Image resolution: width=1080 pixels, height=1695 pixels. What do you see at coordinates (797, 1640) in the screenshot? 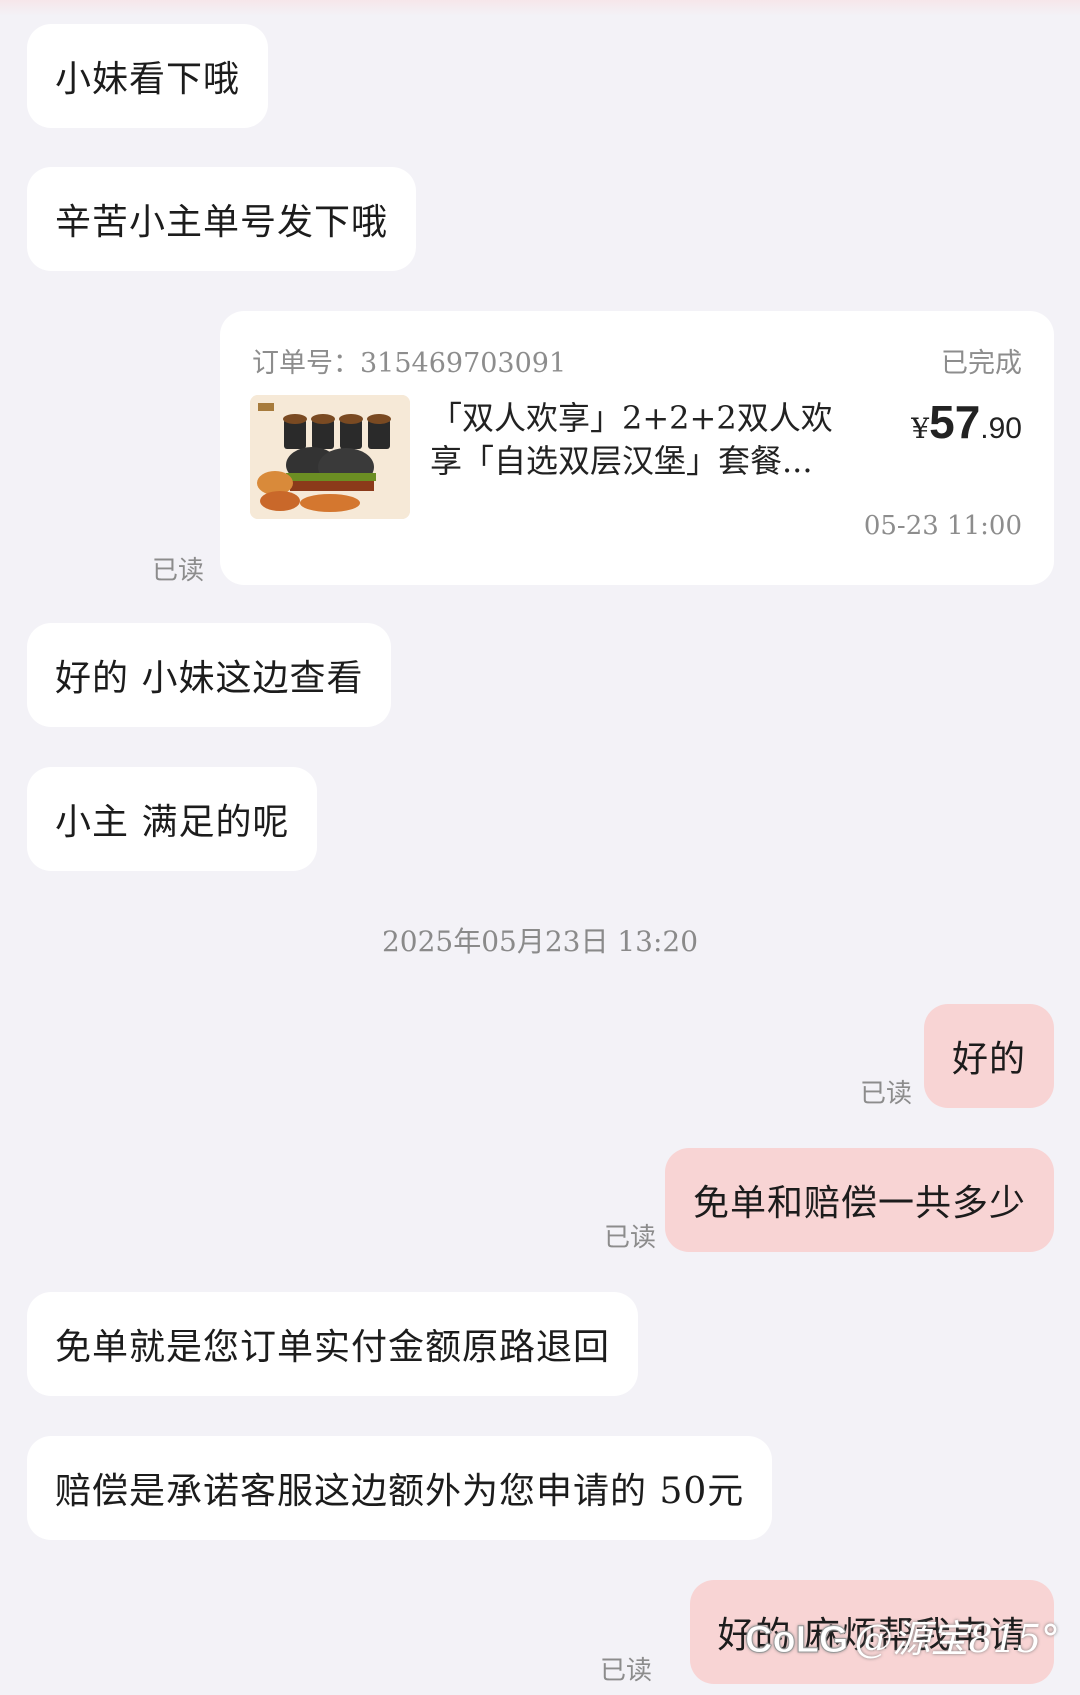
I see `watermark-logo: CoLG` at bounding box center [797, 1640].